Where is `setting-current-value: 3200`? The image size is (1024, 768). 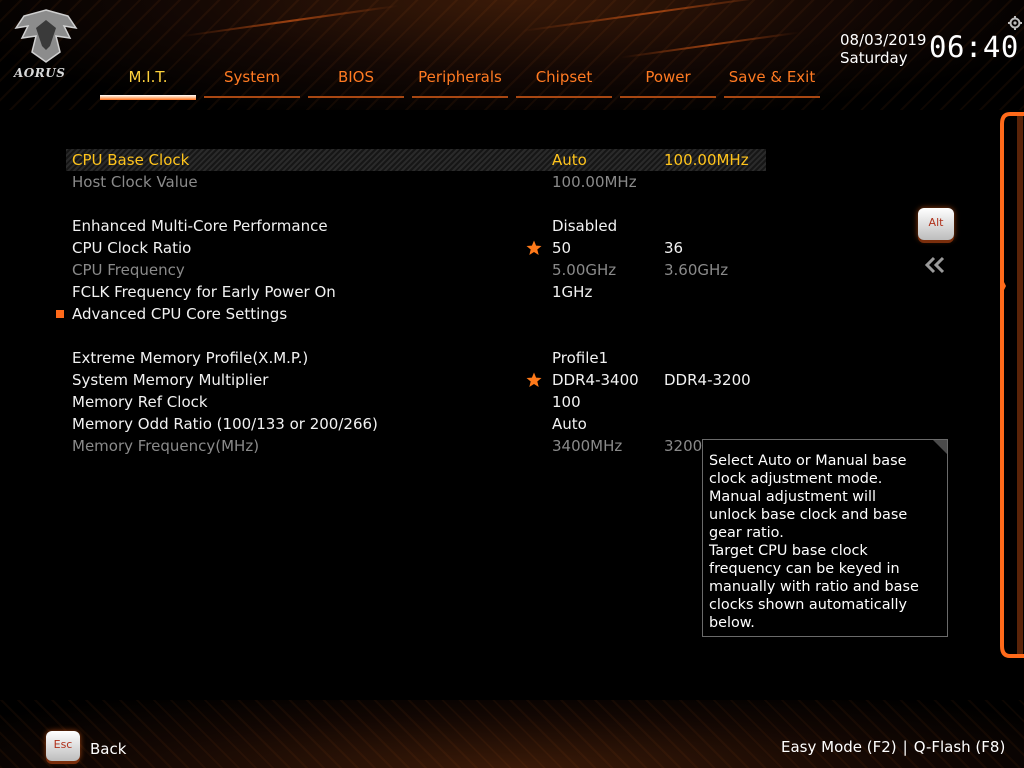 setting-current-value: 3200 is located at coordinates (683, 446).